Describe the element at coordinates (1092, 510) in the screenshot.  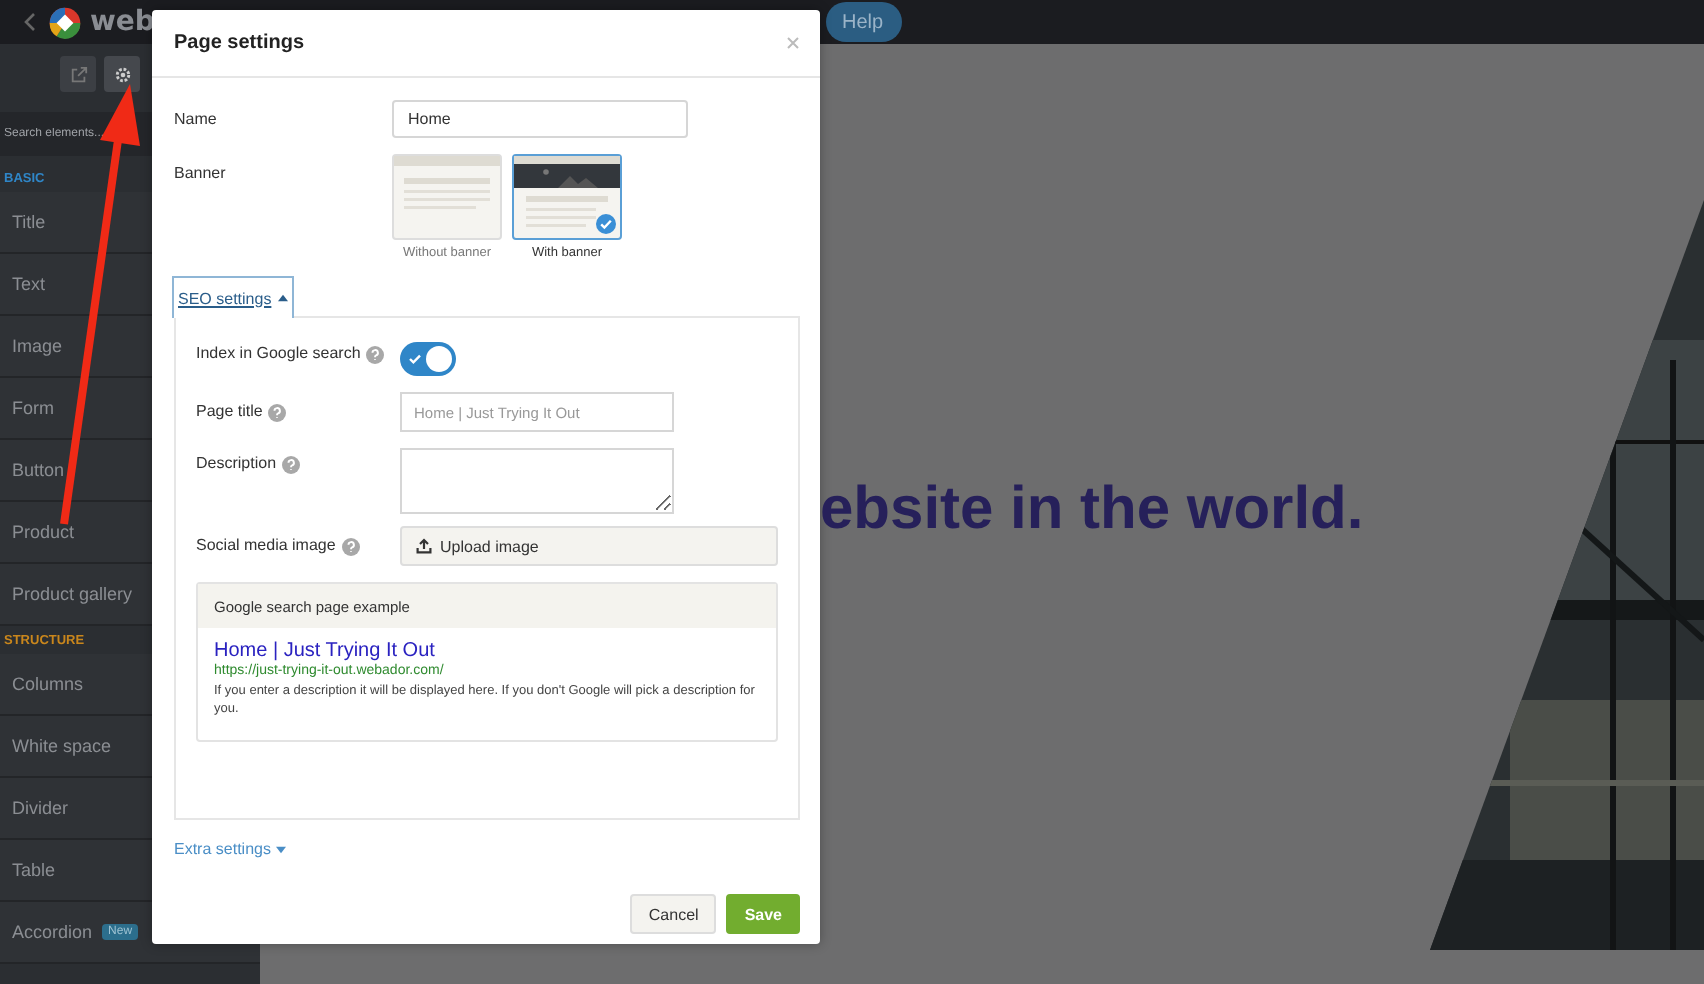
I see `page-heading: ebsite in the world.` at that location.